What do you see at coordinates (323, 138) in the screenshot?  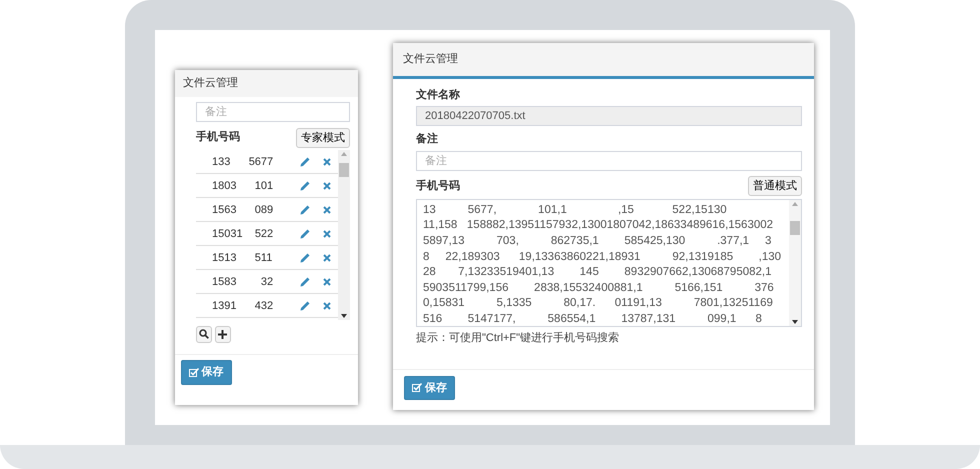 I see `expert-mode-button: 专家模式` at bounding box center [323, 138].